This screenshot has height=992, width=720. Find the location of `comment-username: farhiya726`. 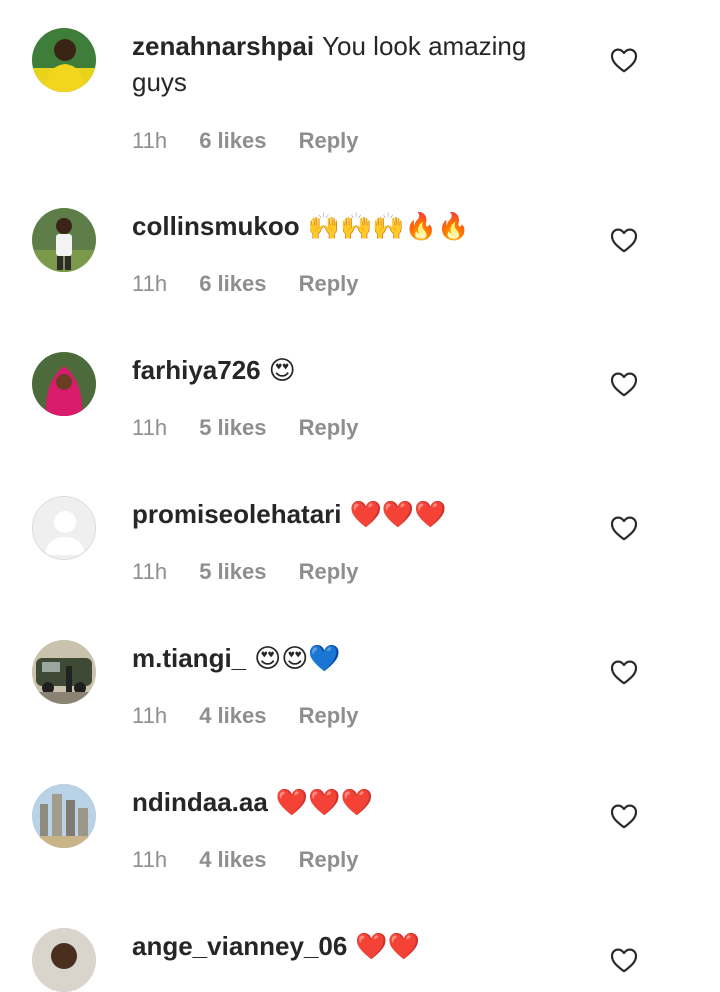

comment-username: farhiya726 is located at coordinates (196, 370).